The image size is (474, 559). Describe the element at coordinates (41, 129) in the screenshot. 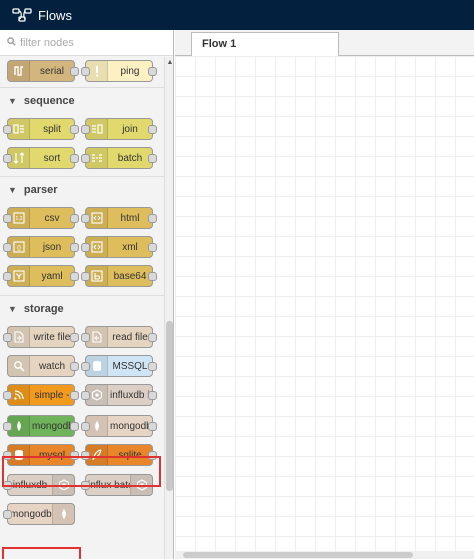

I see `split-node: split` at that location.